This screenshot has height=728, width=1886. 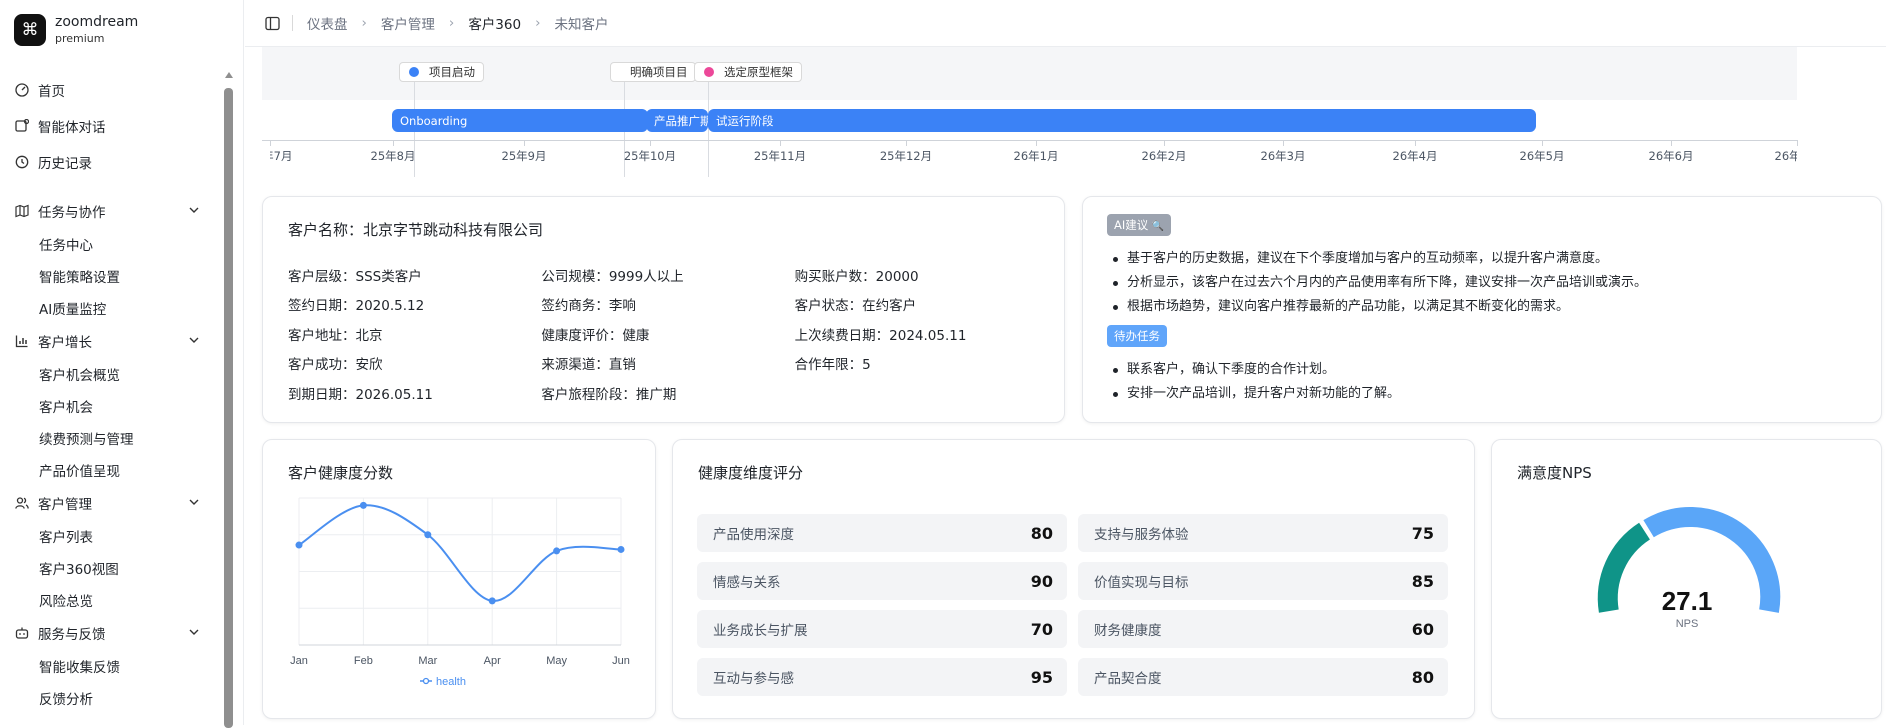 I want to click on timeline-tick-label: 26年3月, so click(x=1283, y=156).